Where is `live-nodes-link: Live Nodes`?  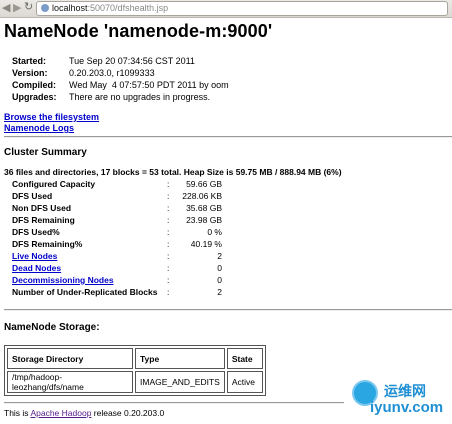
live-nodes-link: Live Nodes is located at coordinates (34, 256).